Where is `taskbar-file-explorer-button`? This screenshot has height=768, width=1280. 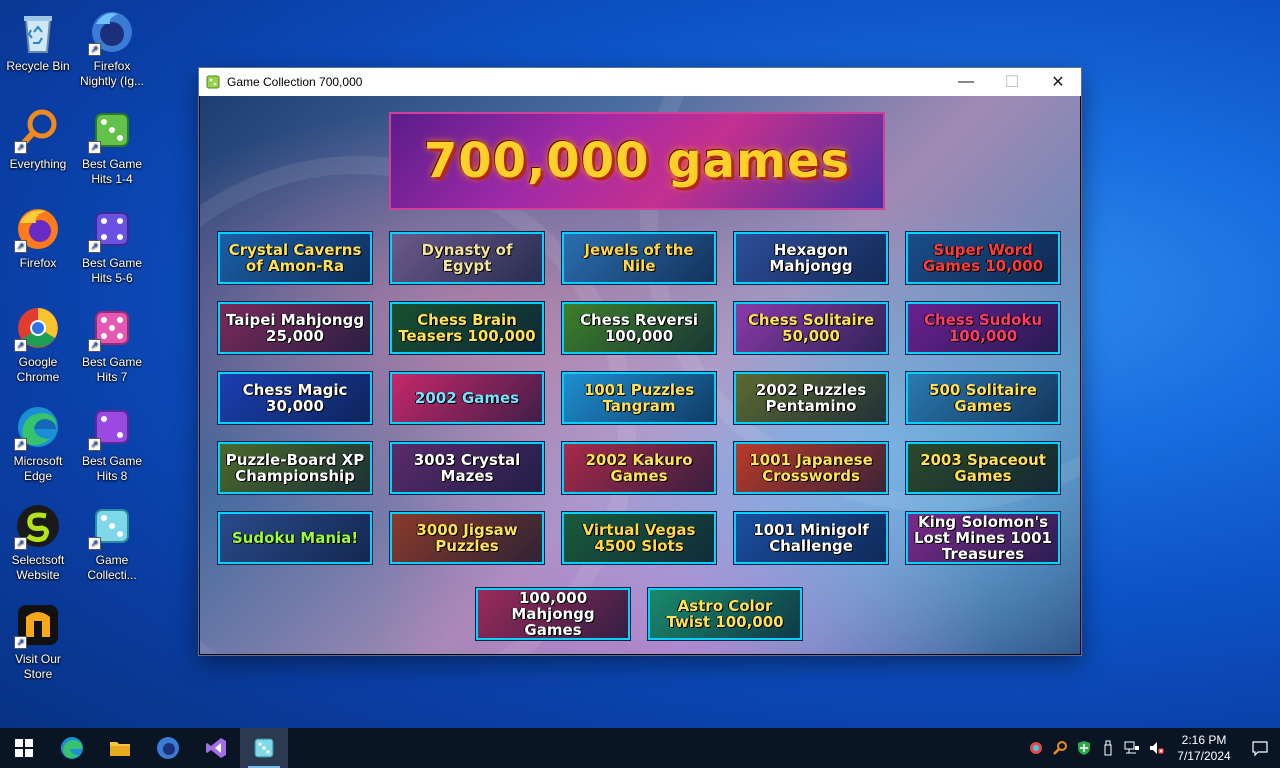
taskbar-file-explorer-button is located at coordinates (120, 748).